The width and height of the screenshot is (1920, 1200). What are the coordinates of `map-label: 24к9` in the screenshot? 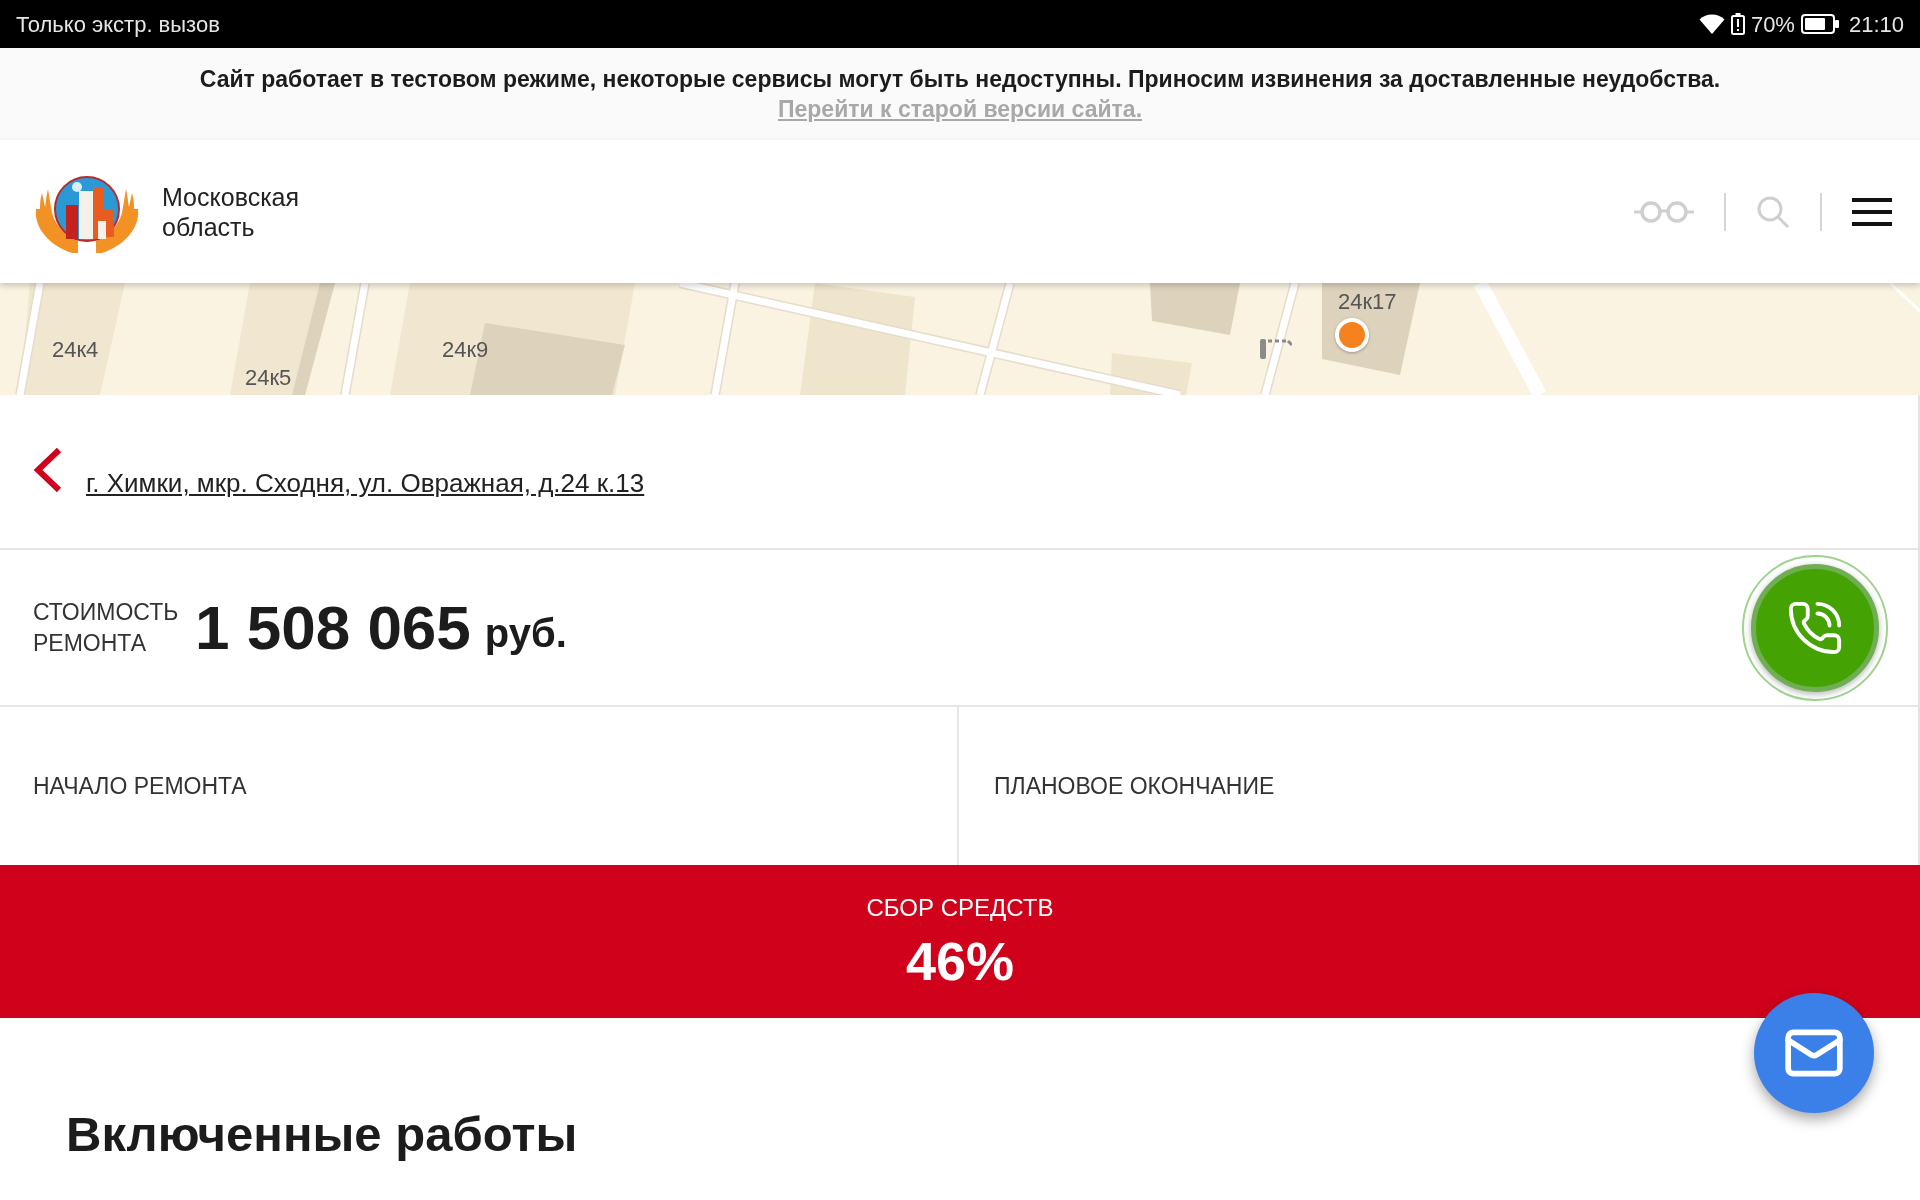 It's located at (465, 350).